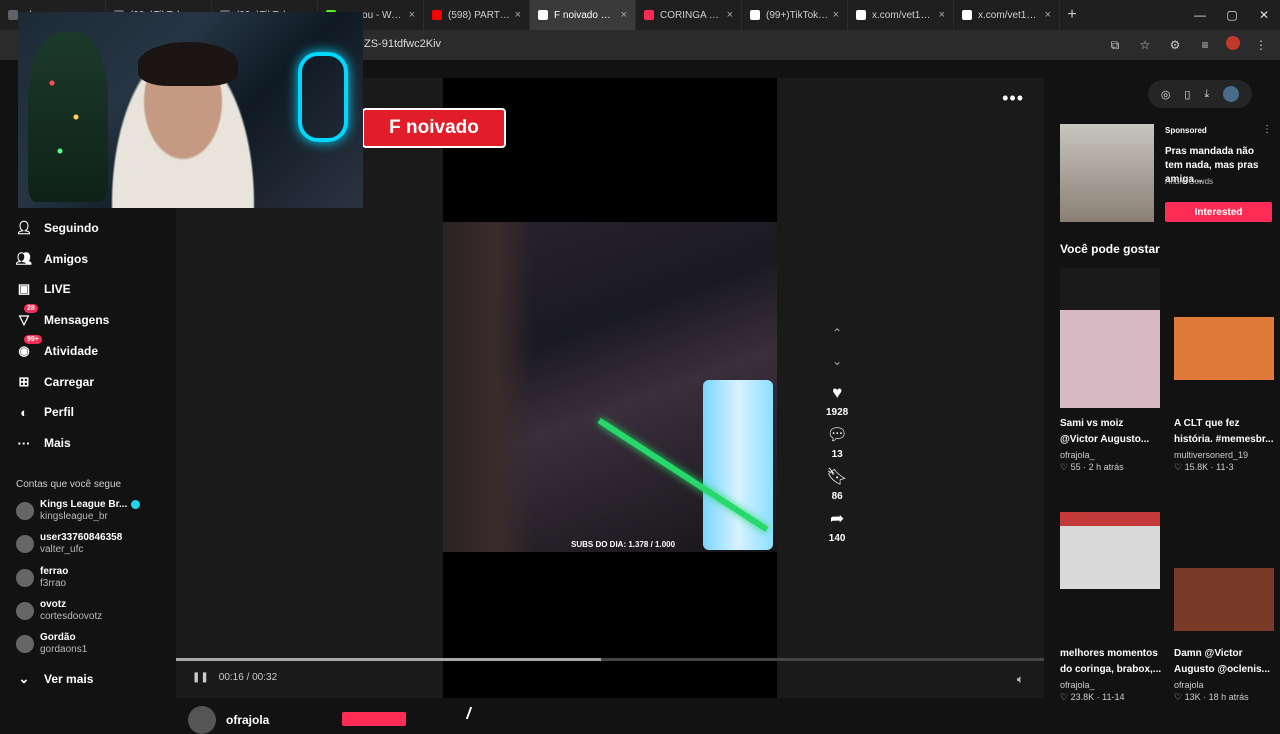  Describe the element at coordinates (837, 484) in the screenshot. I see `save-button: 🔖︎ 86` at that location.